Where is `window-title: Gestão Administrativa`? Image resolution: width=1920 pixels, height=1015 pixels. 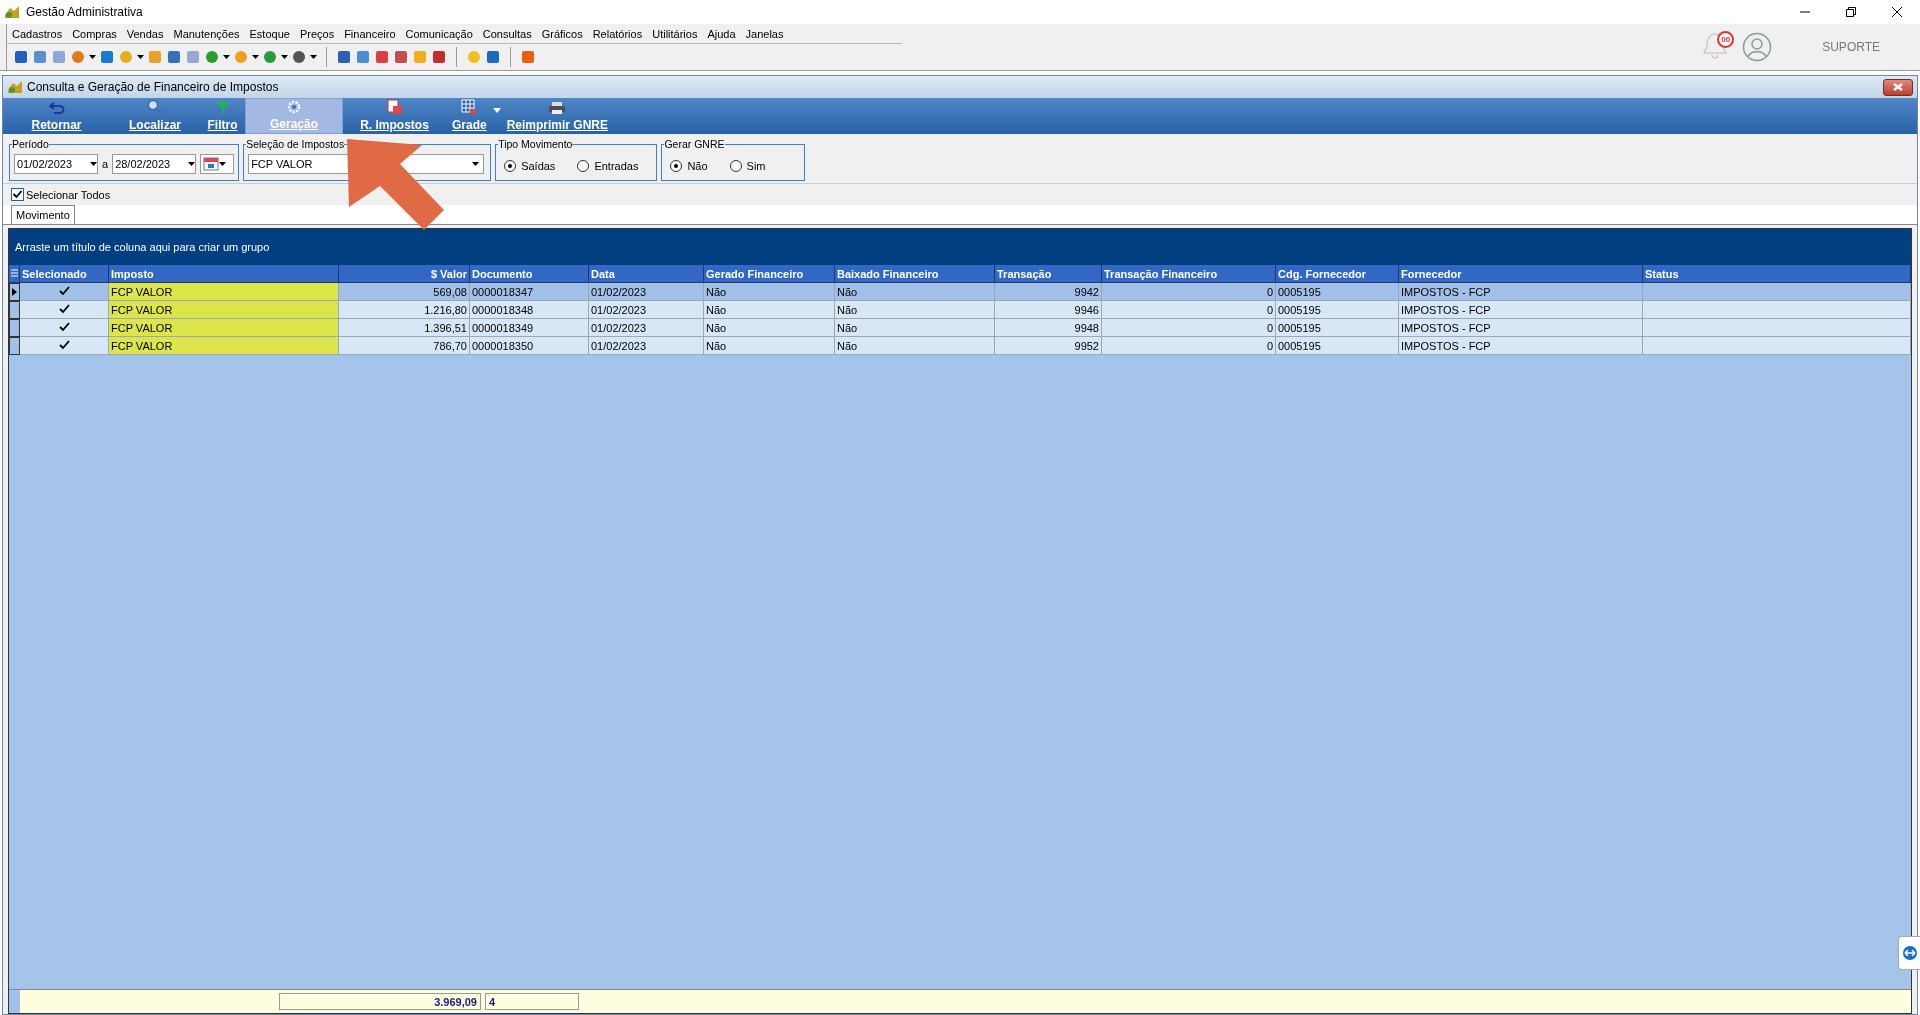
window-title: Gestão Administrativa is located at coordinates (85, 12).